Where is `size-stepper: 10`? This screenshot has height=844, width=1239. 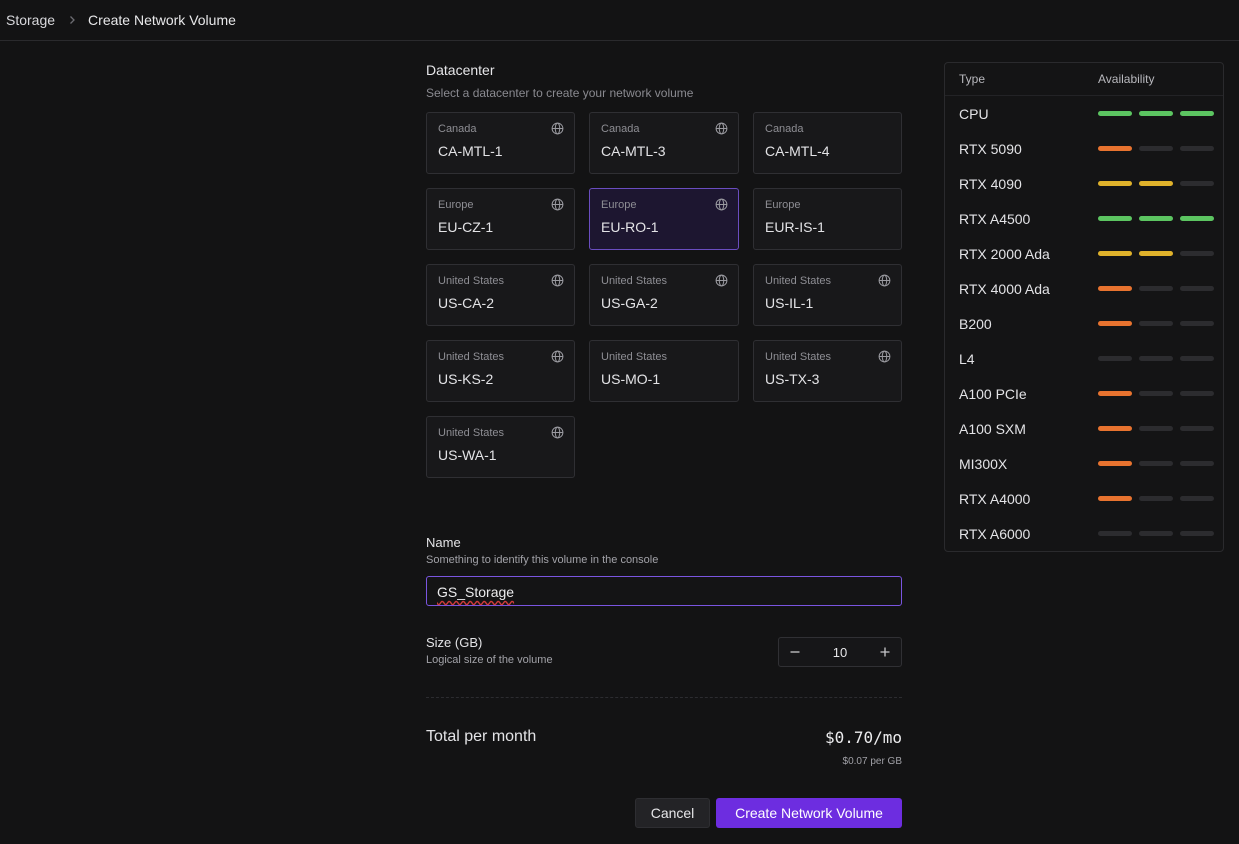
size-stepper: 10 is located at coordinates (840, 652).